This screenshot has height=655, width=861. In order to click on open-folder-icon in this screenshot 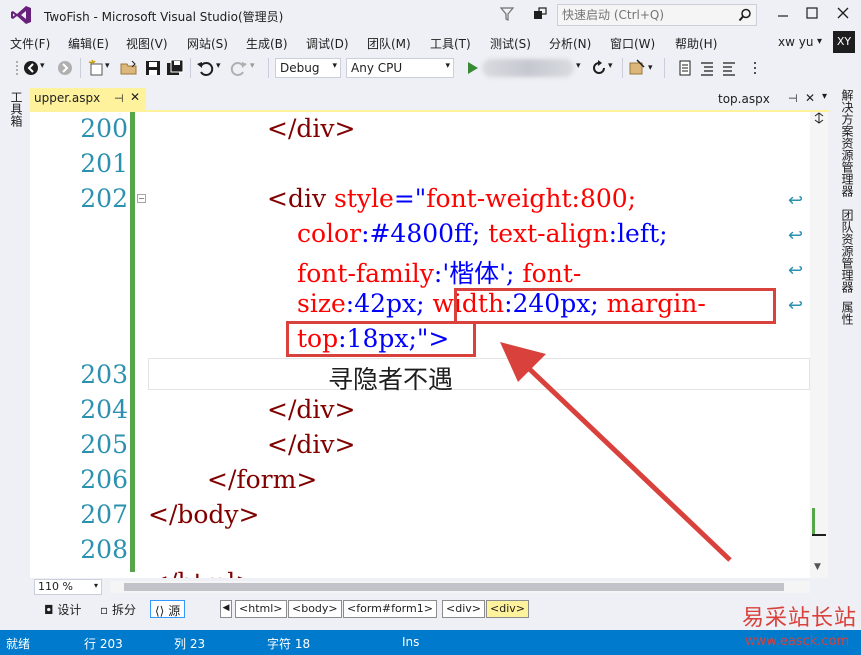, I will do `click(129, 68)`.